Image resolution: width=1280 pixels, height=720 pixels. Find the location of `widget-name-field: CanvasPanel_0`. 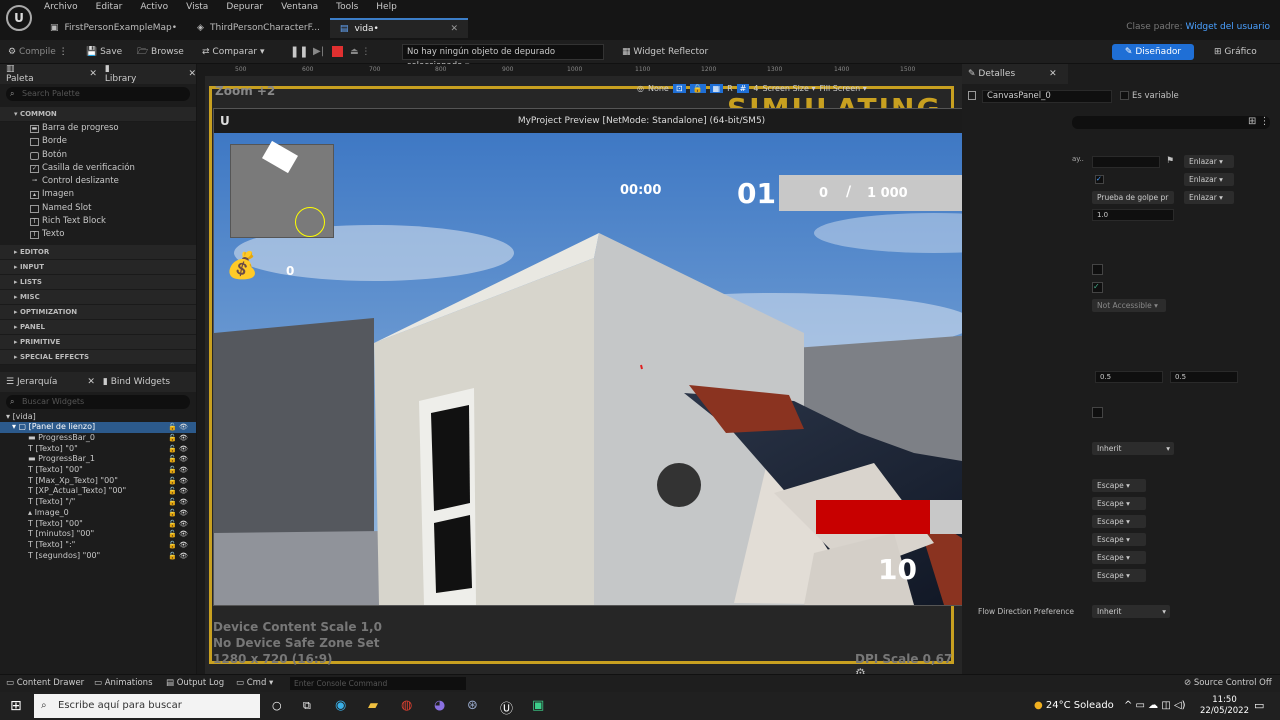

widget-name-field: CanvasPanel_0 is located at coordinates (1047, 96).